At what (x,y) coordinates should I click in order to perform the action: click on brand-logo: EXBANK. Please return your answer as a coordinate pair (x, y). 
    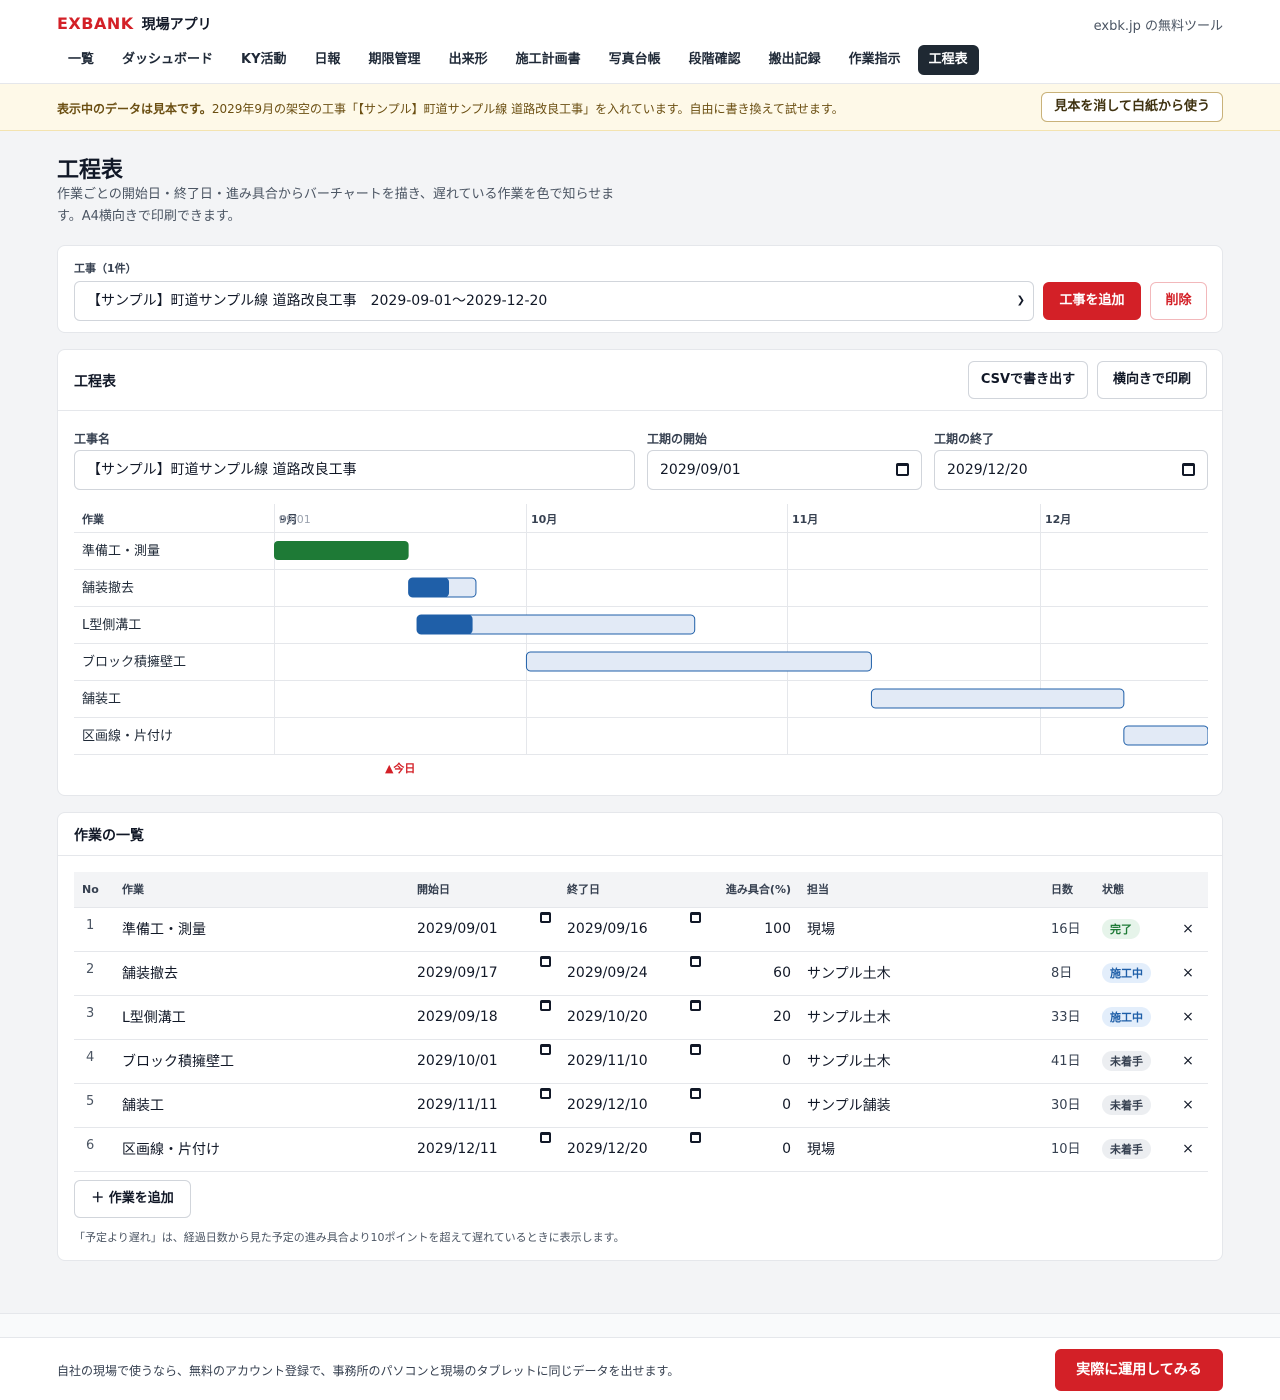
    Looking at the image, I should click on (95, 23).